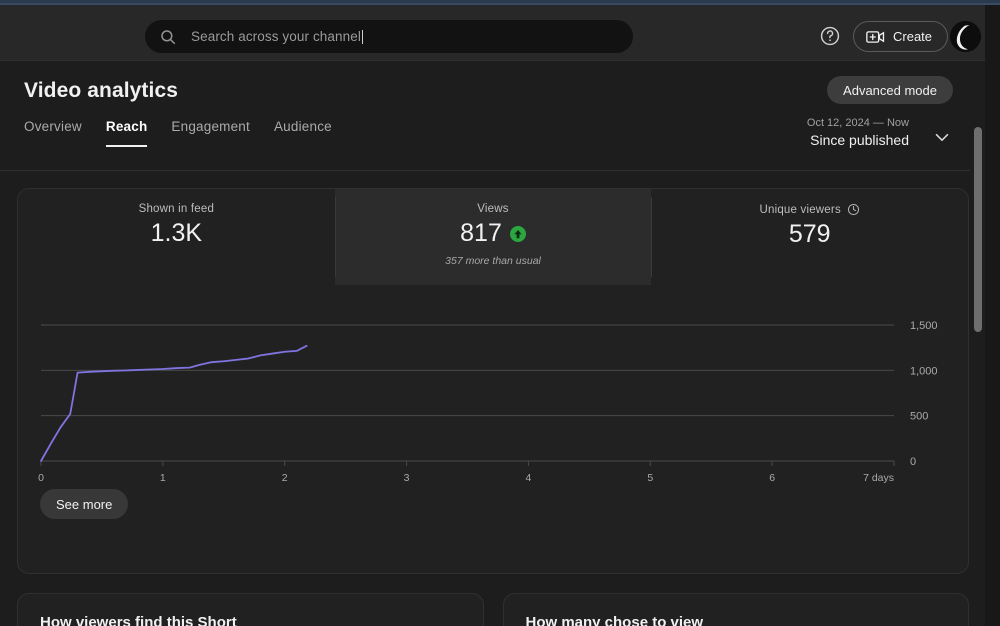  I want to click on metric-label: Shown in feed, so click(177, 209).